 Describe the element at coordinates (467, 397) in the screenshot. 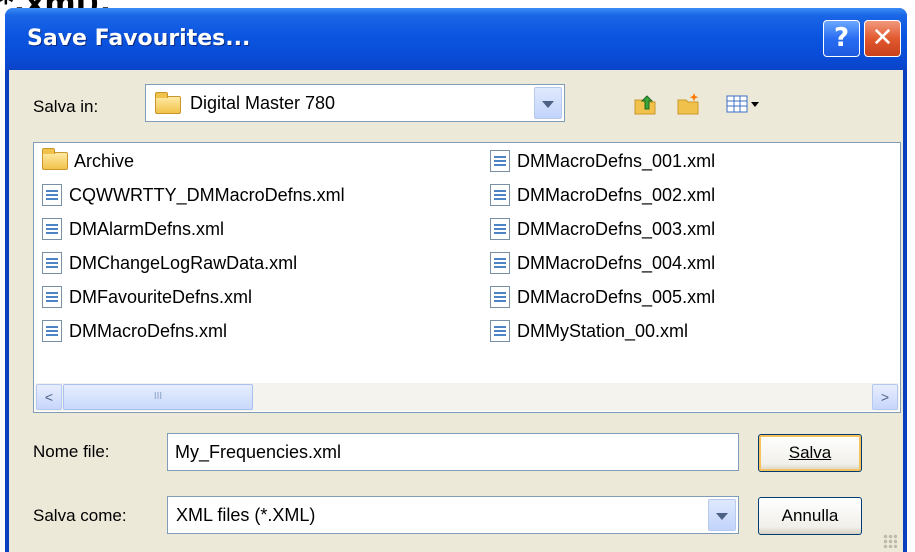

I see `horizontal-scrollbar: < III >` at that location.